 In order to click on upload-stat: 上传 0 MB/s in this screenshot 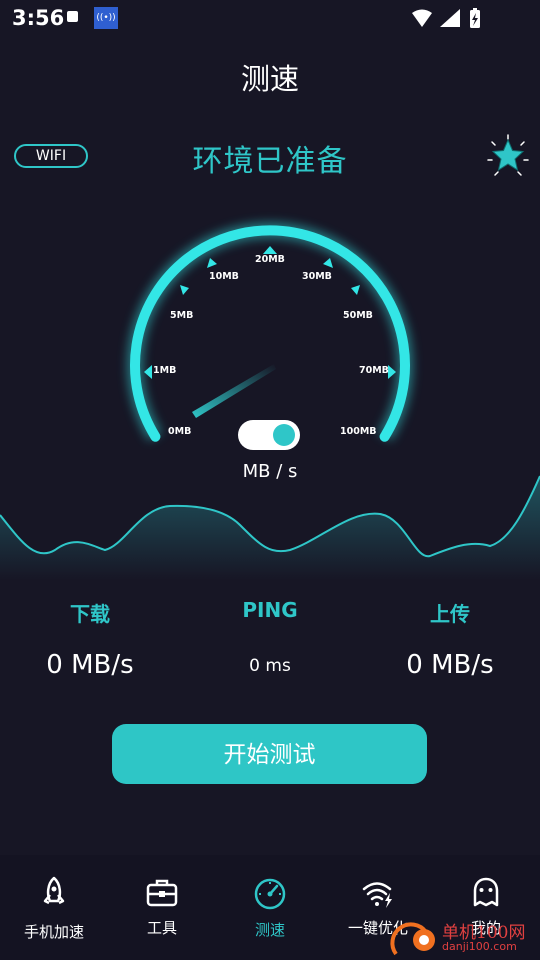, I will do `click(450, 629)`.